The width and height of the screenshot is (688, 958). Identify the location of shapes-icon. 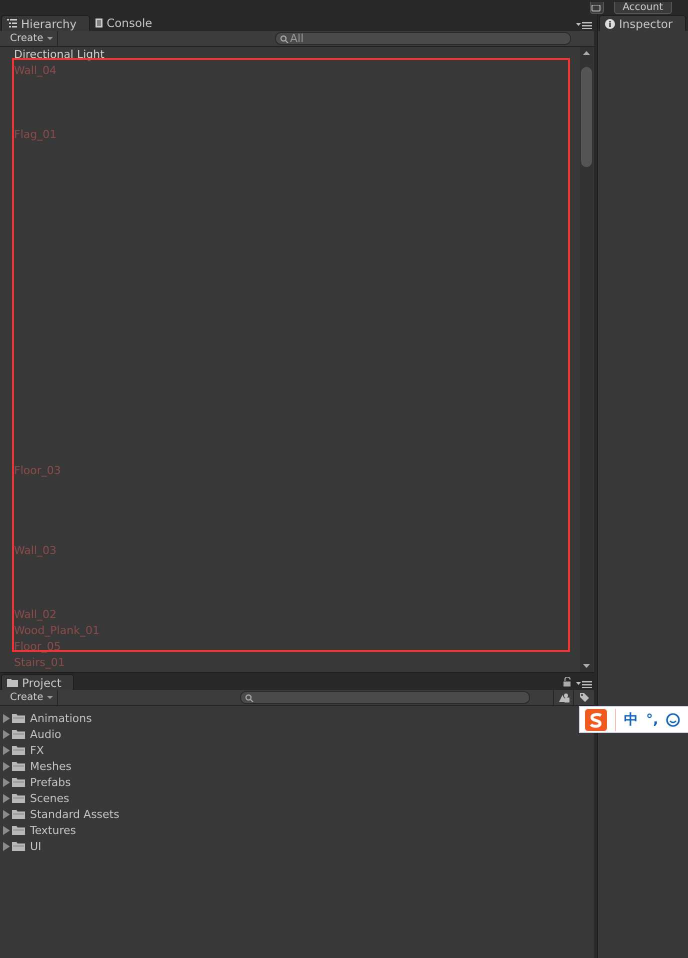
(564, 697).